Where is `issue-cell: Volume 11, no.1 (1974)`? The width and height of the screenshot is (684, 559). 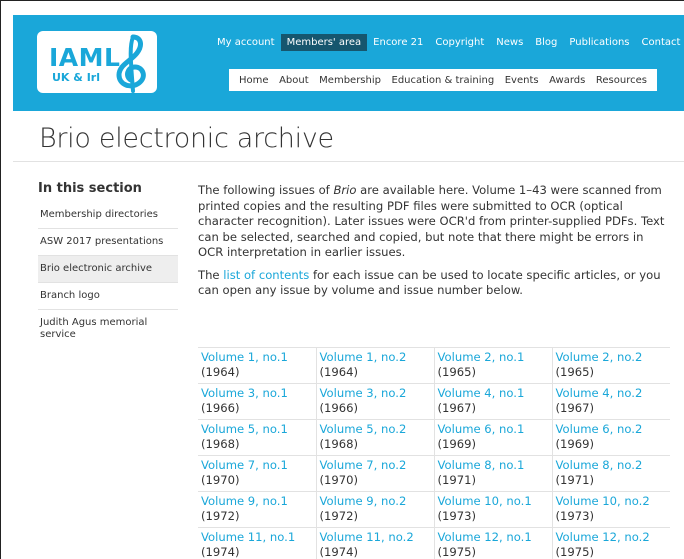
issue-cell: Volume 11, no.1 (1974) is located at coordinates (257, 543).